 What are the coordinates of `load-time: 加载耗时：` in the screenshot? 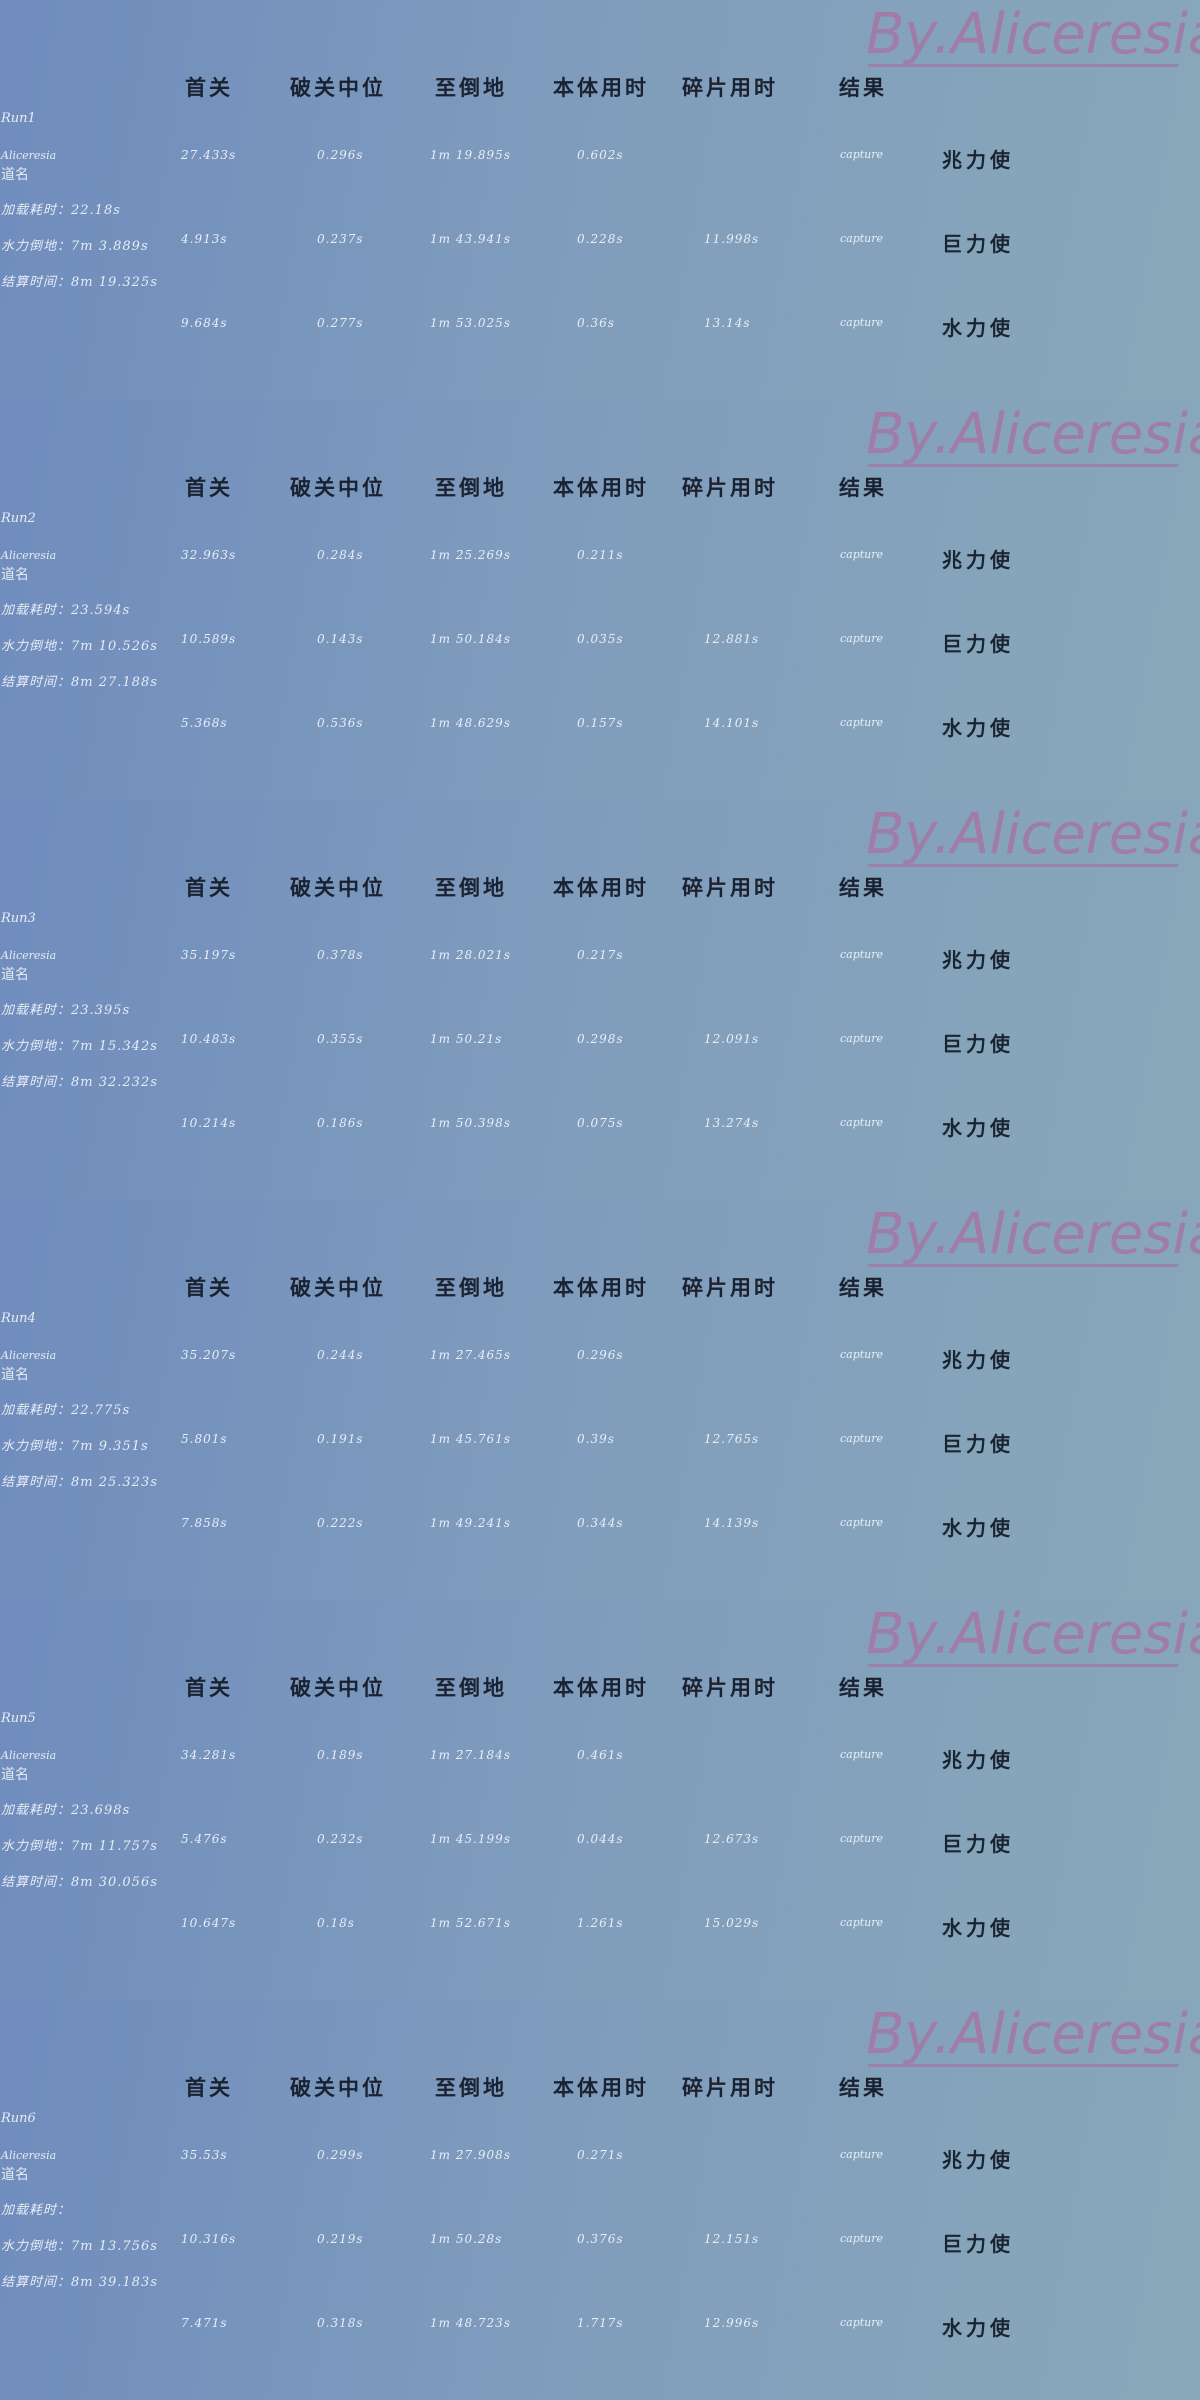 It's located at (36, 2210).